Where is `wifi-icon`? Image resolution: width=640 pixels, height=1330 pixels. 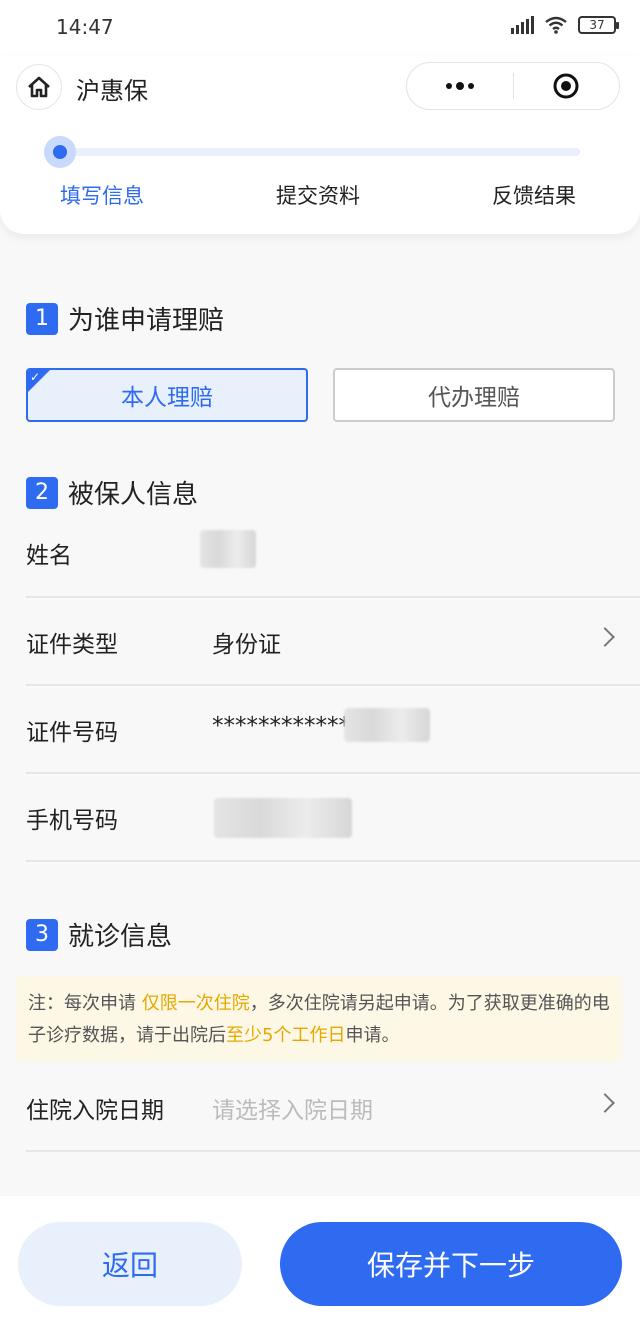 wifi-icon is located at coordinates (556, 25).